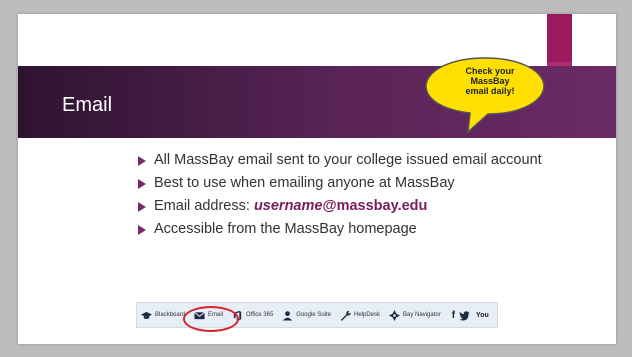 The image size is (632, 357). What do you see at coordinates (313, 315) in the screenshot?
I see `toolbar-label: Google Suite` at bounding box center [313, 315].